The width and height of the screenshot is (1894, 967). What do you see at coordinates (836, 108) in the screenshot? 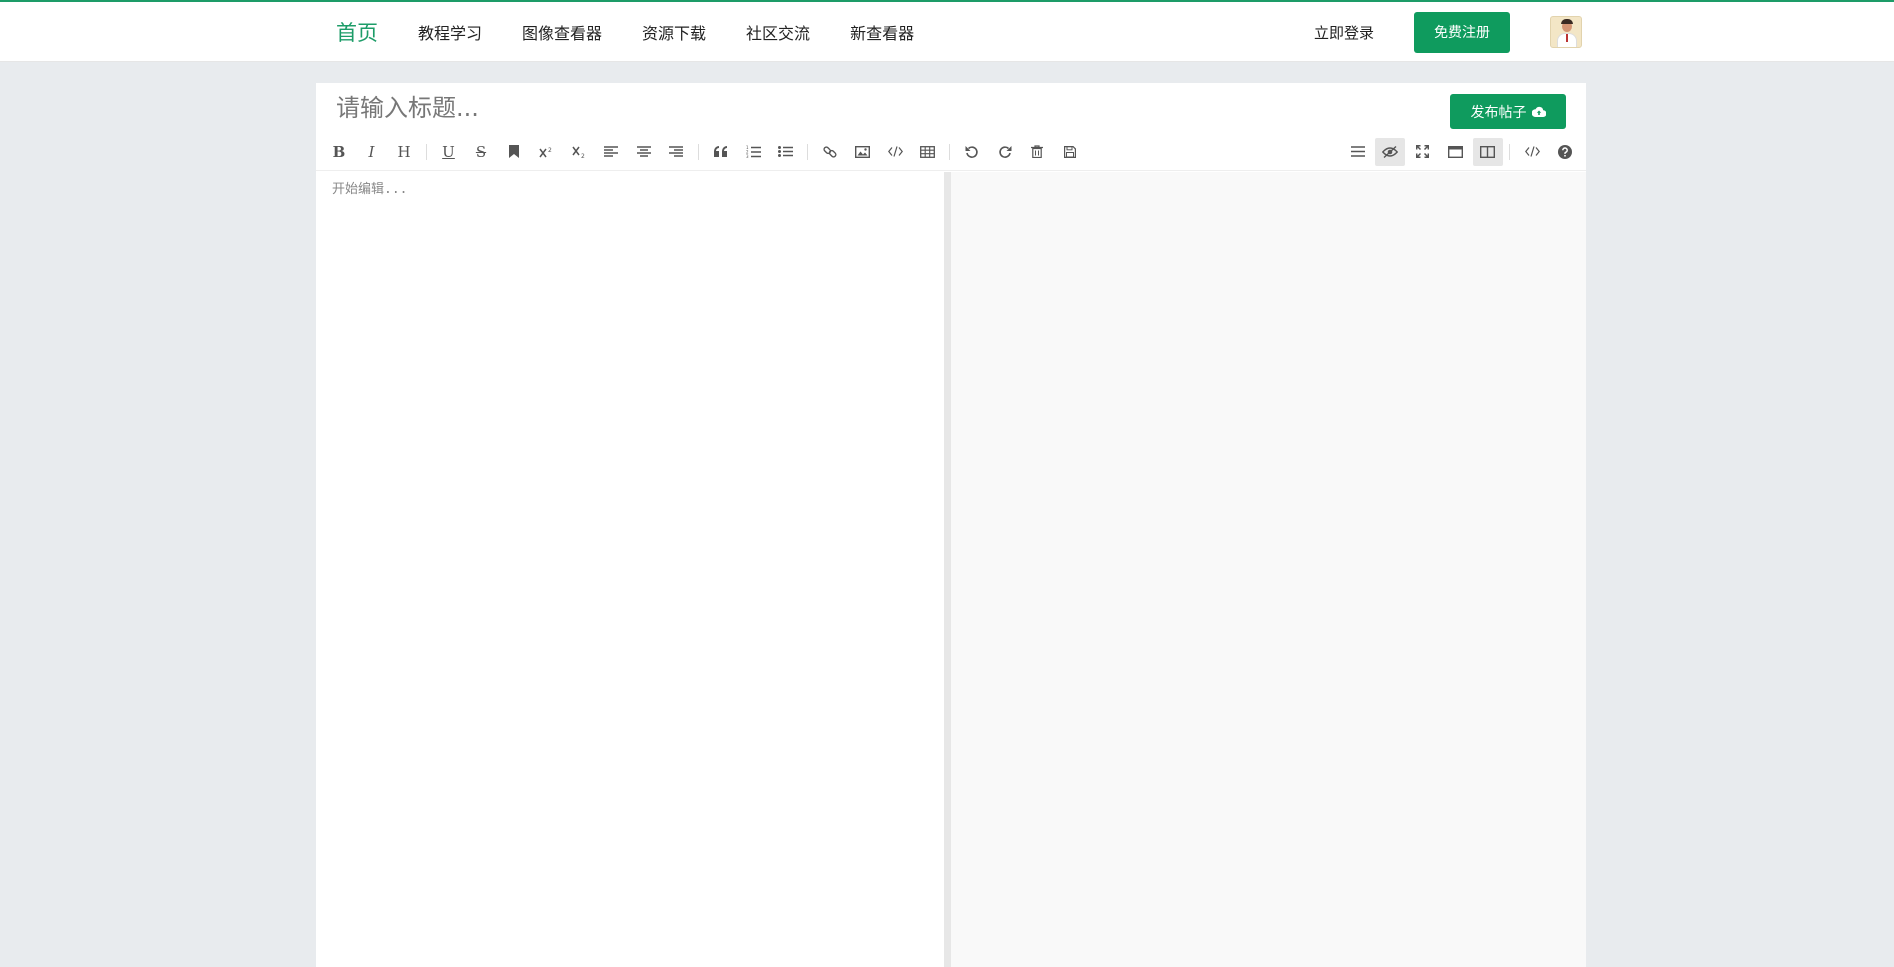
I see `title-input` at bounding box center [836, 108].